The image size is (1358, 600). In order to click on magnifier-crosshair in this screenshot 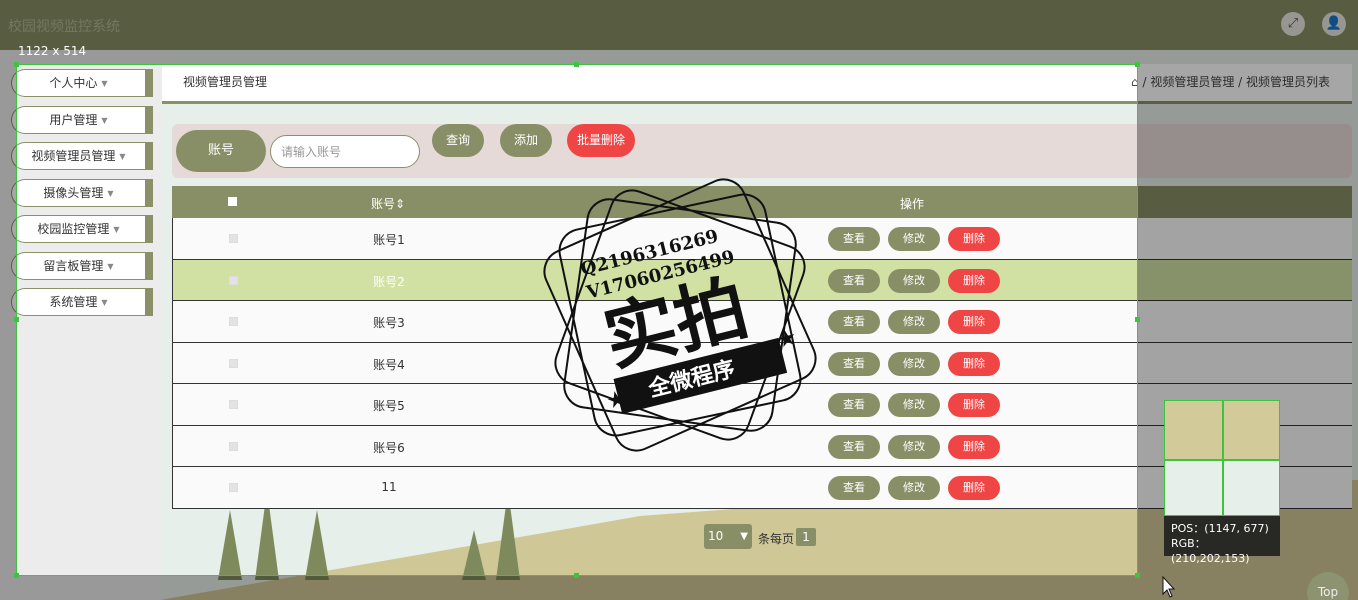, I will do `click(1222, 460)`.